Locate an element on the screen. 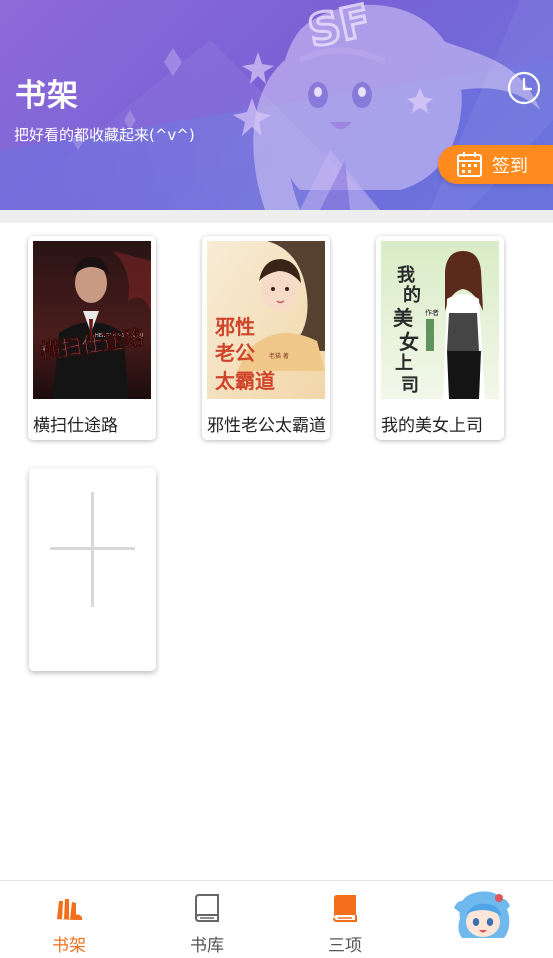 The height and width of the screenshot is (958, 553). book-card: HENGSAO SHITULU 横扫仕途路 横扫仕途路 is located at coordinates (92, 338).